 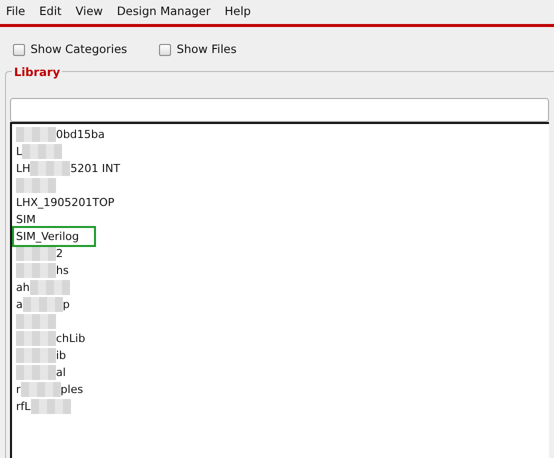 I want to click on list-item: LHX_1905201TOP, so click(x=64, y=202).